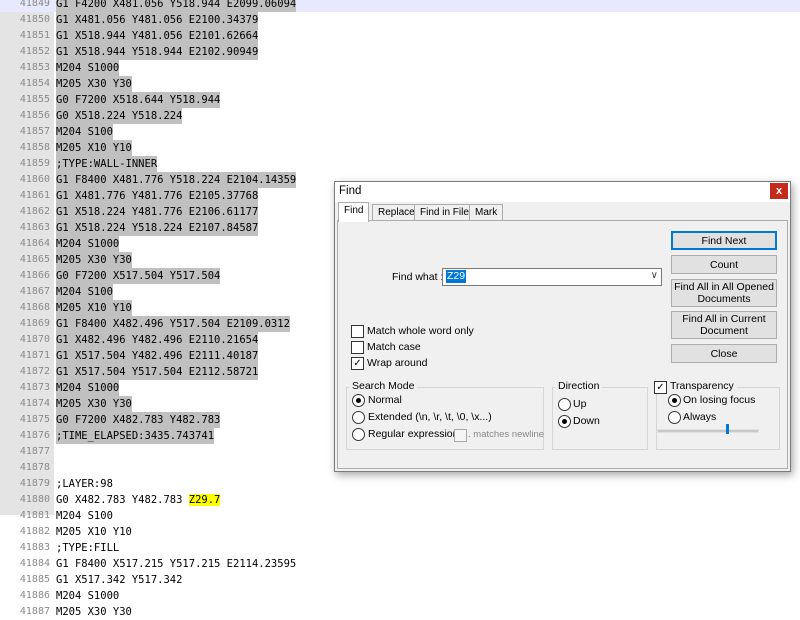 The image size is (800, 620). What do you see at coordinates (176, 180) in the screenshot?
I see `line-text: G1 F8400 X481.776 Y518.224 E2104.14359` at bounding box center [176, 180].